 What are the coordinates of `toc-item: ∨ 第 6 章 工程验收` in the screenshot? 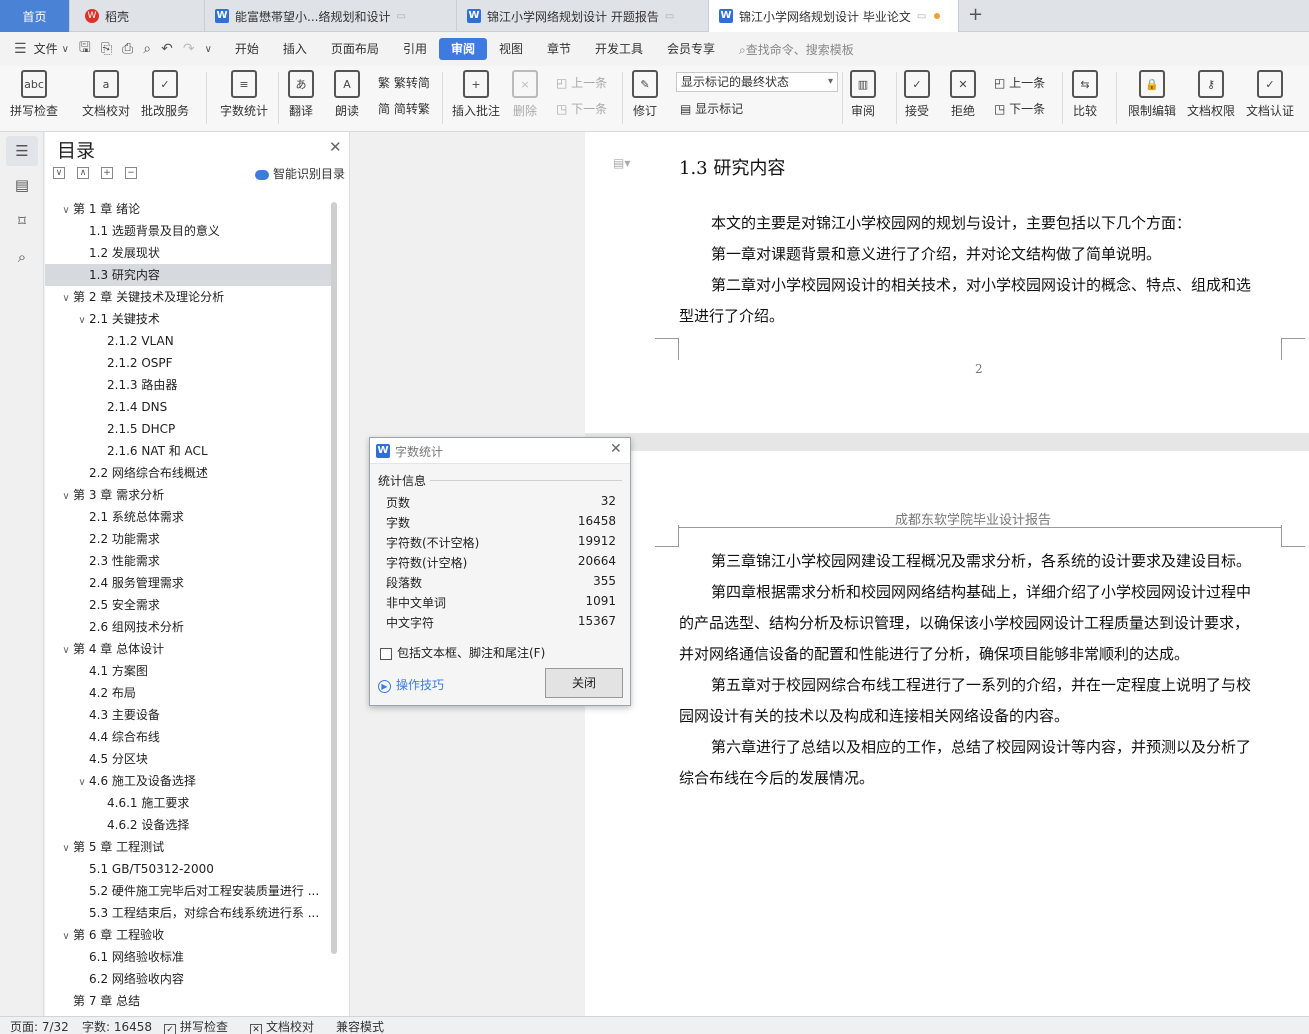 It's located at (190, 935).